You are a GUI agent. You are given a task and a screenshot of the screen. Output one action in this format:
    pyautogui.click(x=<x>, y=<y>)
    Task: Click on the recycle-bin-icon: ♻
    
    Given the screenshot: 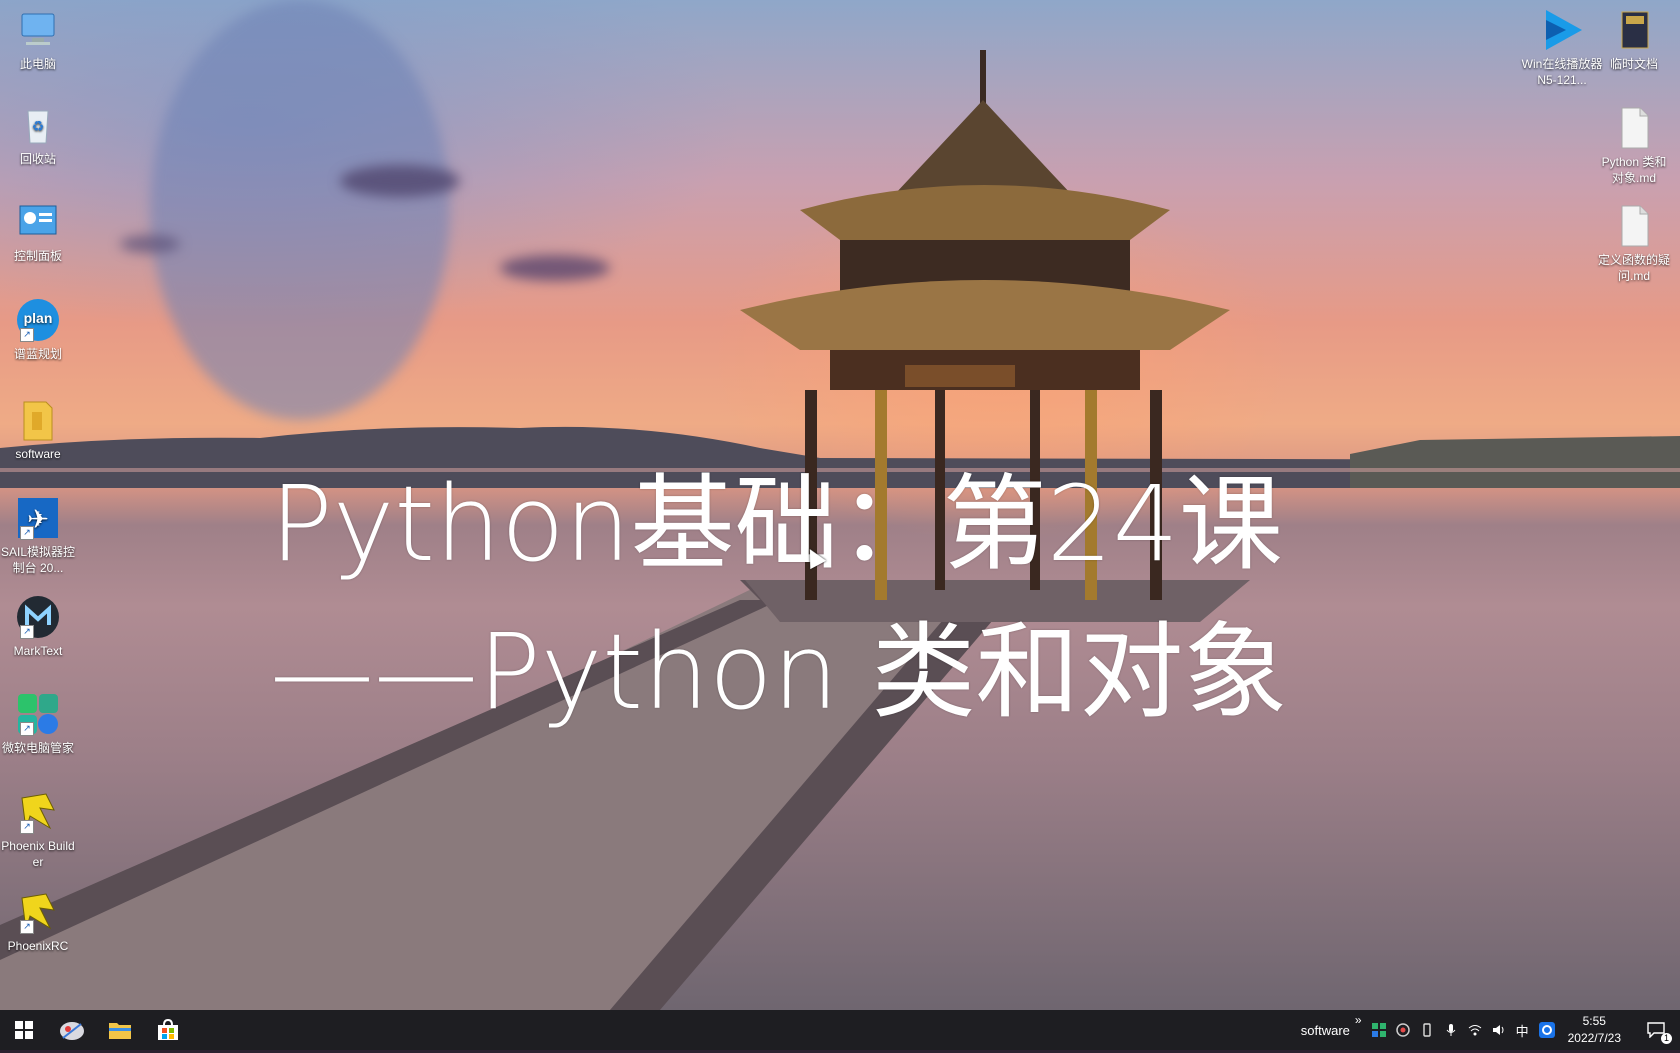 What is the action you would take?
    pyautogui.click(x=38, y=125)
    